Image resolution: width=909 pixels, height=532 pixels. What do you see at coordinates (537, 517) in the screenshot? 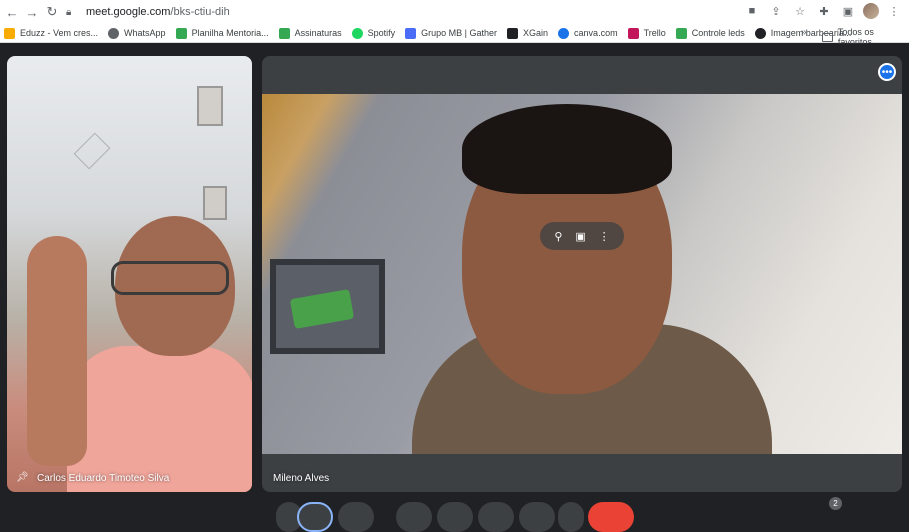
I see `raise-hand-button` at bounding box center [537, 517].